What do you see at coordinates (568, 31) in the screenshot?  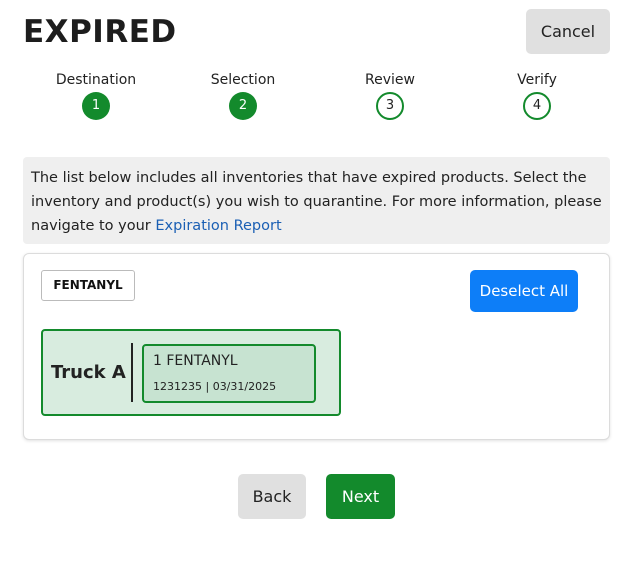 I see `cancel-button: Cancel` at bounding box center [568, 31].